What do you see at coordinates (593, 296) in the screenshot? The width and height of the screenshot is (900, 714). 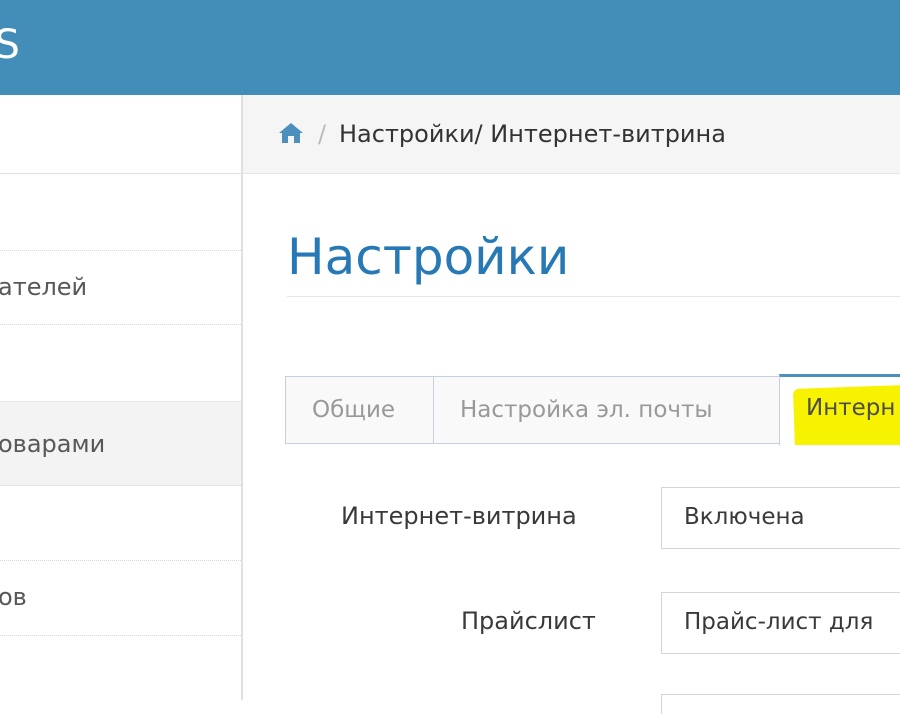 I see `title-divider` at bounding box center [593, 296].